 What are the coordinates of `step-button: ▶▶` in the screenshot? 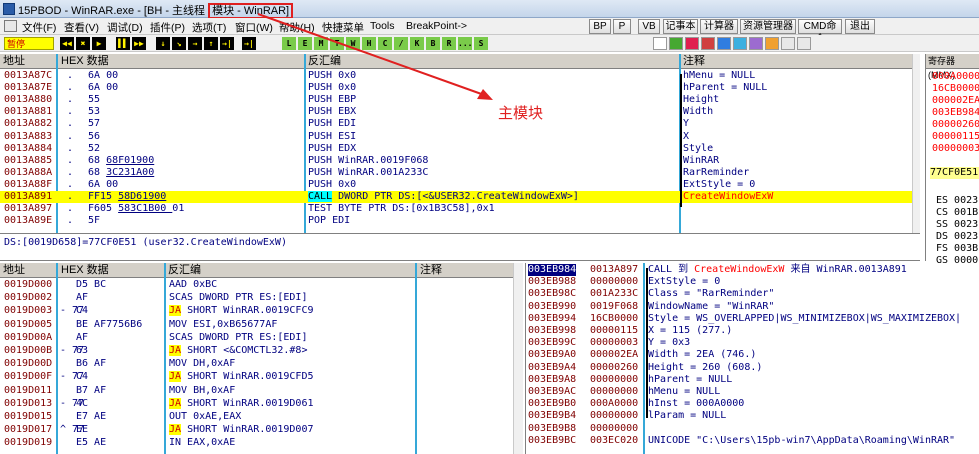 It's located at (139, 43).